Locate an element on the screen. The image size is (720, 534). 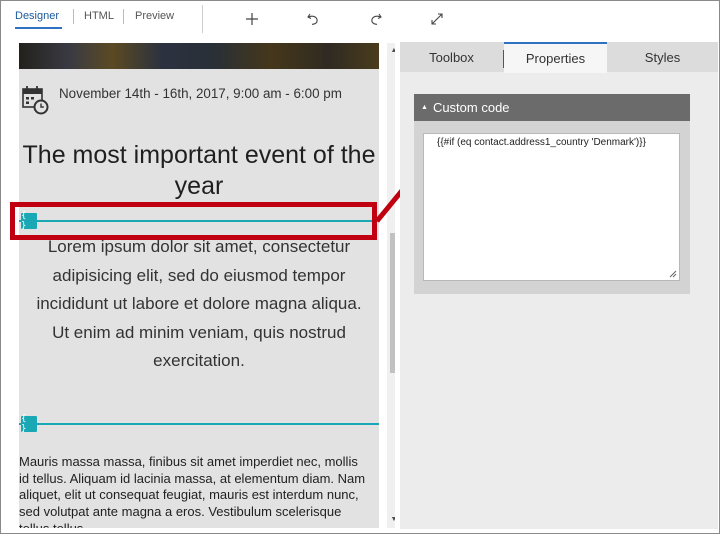
hero-image is located at coordinates (199, 56).